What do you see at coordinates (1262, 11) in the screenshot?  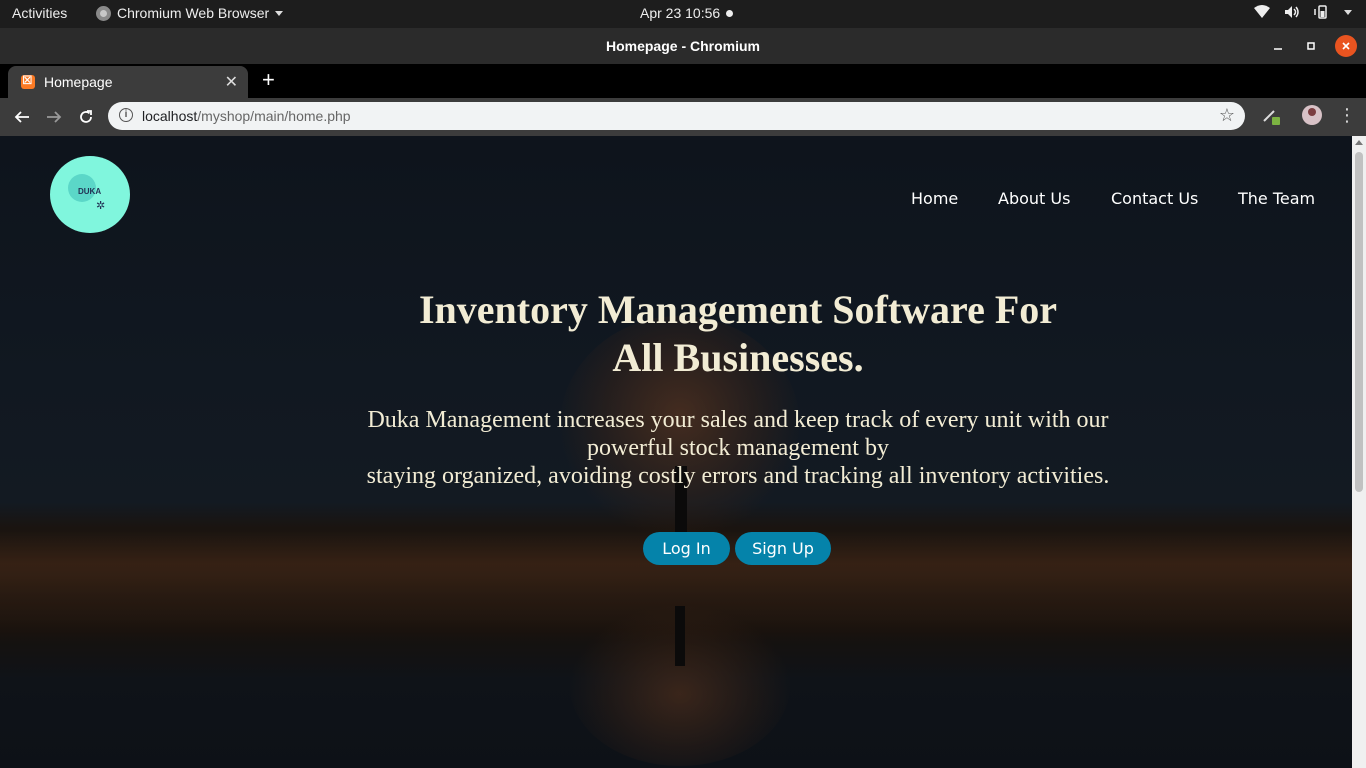 I see `wifi-icon` at bounding box center [1262, 11].